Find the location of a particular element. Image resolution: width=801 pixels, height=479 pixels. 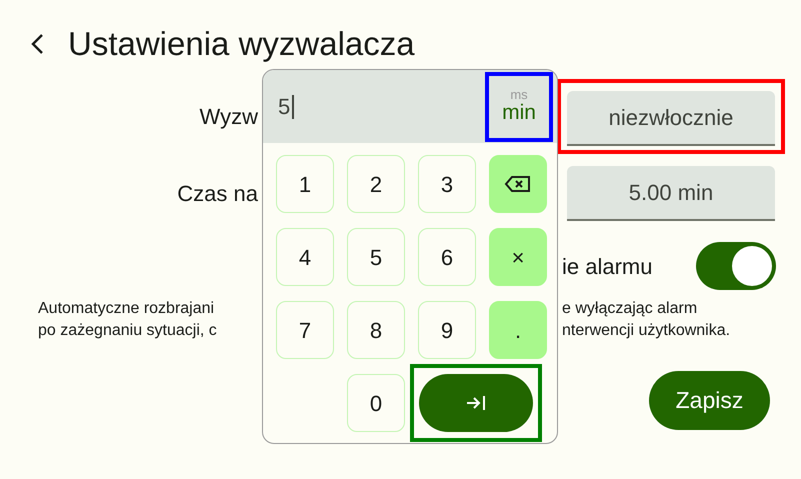

unit-option: min is located at coordinates (519, 113).